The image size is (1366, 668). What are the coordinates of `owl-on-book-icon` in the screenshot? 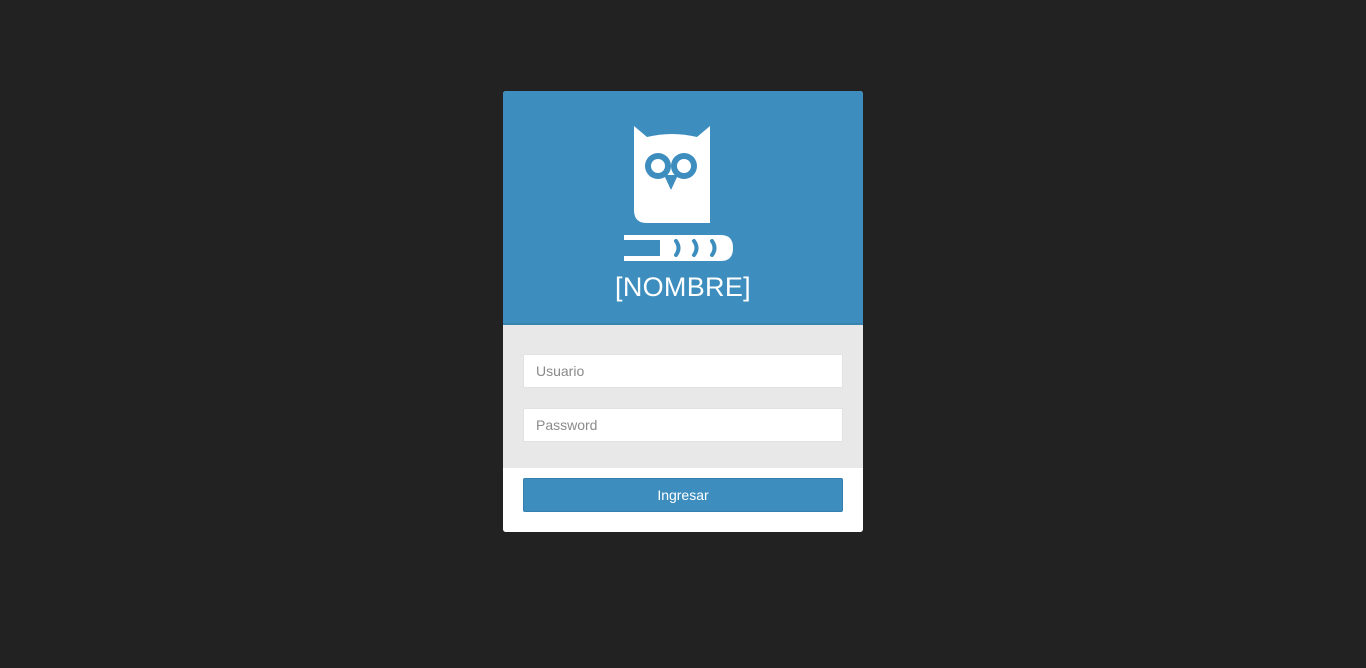 It's located at (679, 193).